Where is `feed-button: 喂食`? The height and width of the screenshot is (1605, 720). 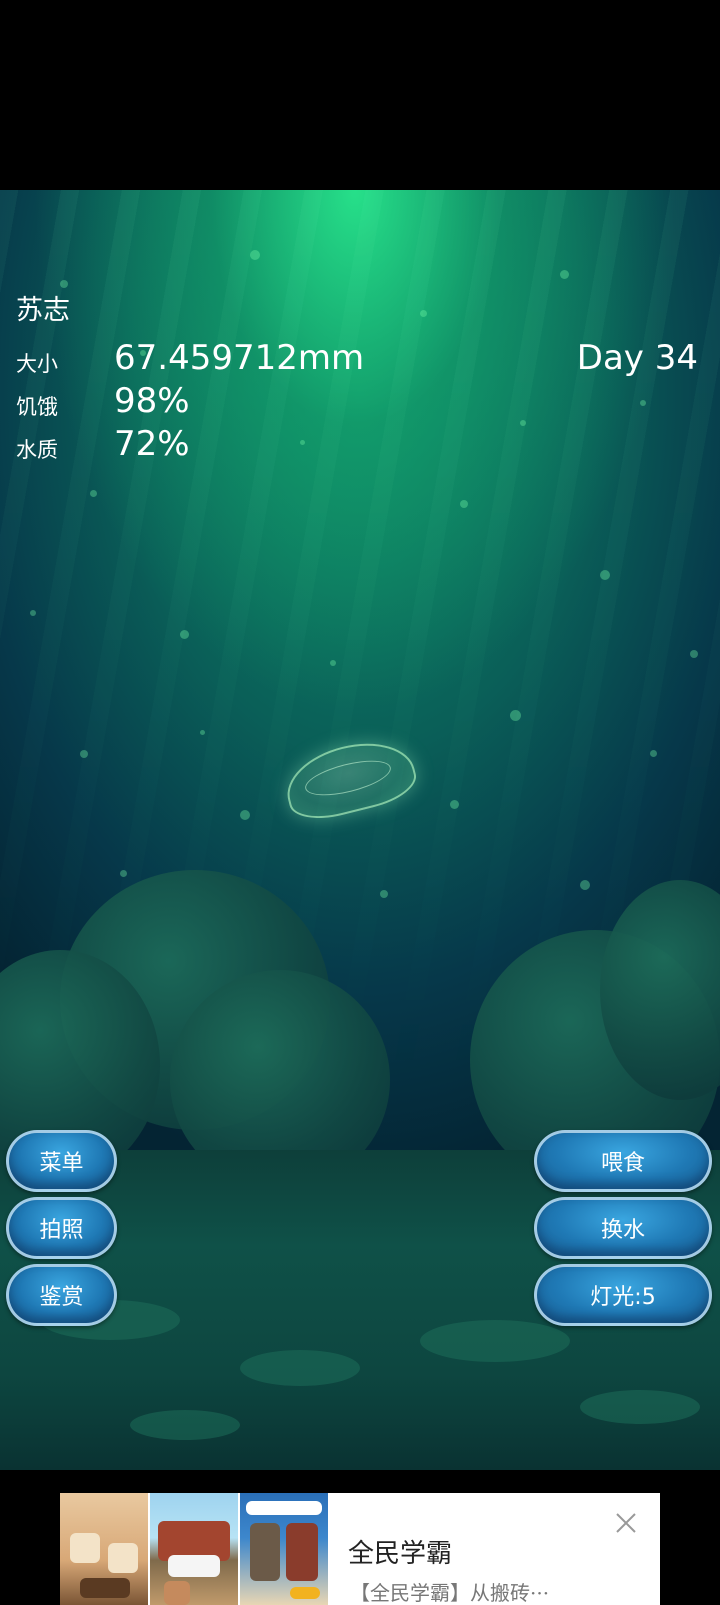 feed-button: 喂食 is located at coordinates (623, 1161).